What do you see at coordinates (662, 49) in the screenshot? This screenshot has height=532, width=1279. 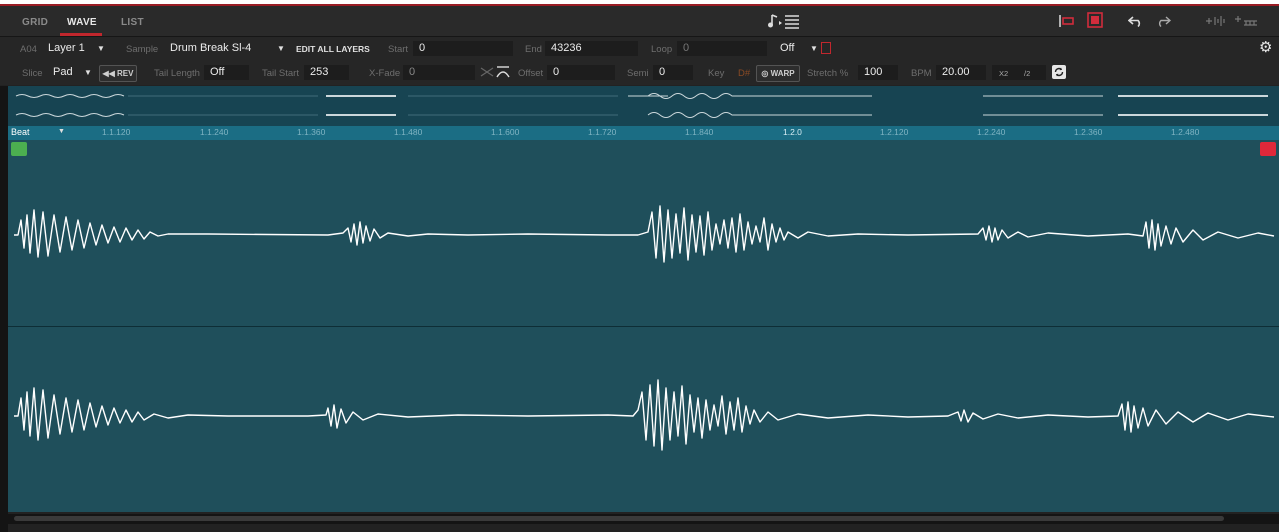 I see `loop-label: Loop` at bounding box center [662, 49].